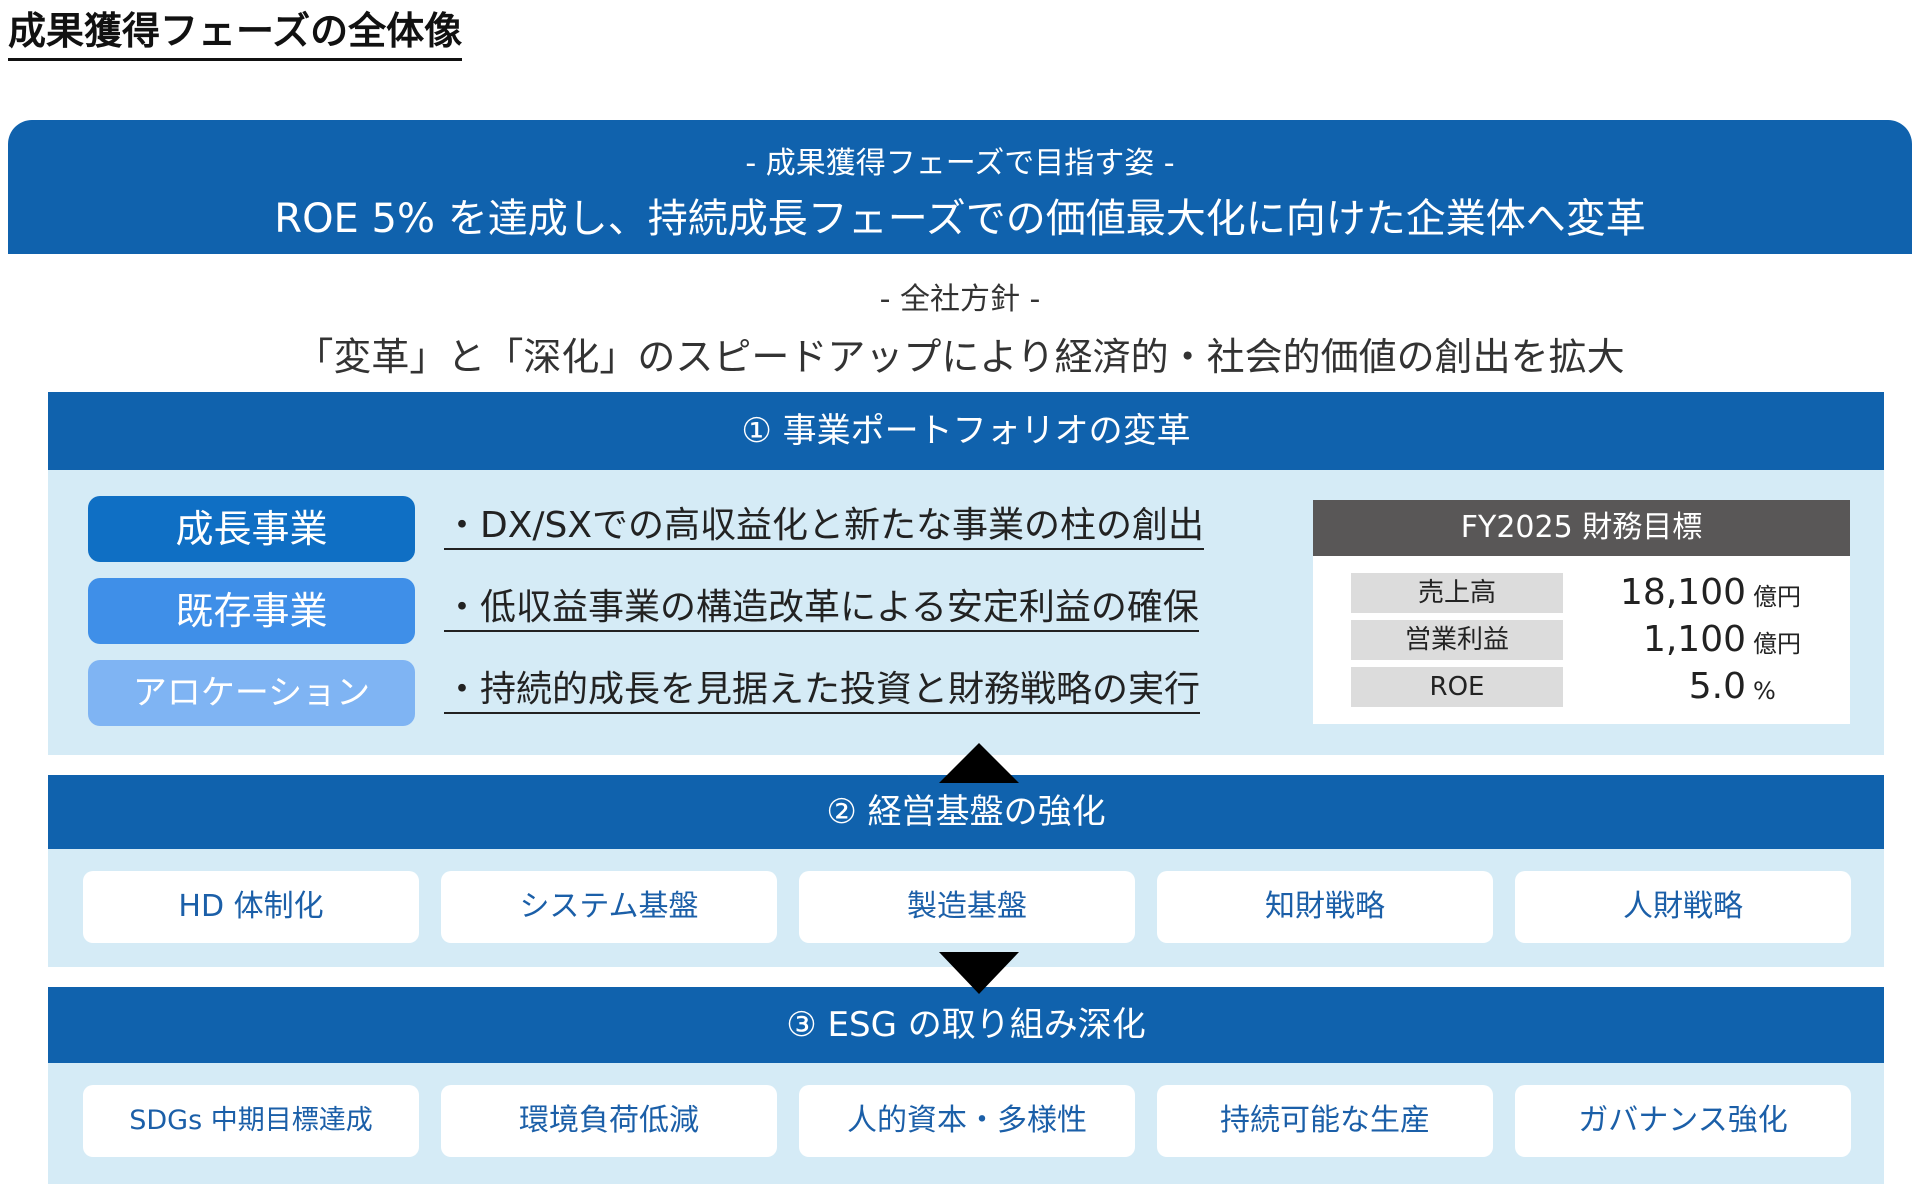 The height and width of the screenshot is (1184, 1920). What do you see at coordinates (822, 691) in the screenshot?
I see `segment-allocation-text: ・持続的成長を見据えた投資と財務戦略の実行` at bounding box center [822, 691].